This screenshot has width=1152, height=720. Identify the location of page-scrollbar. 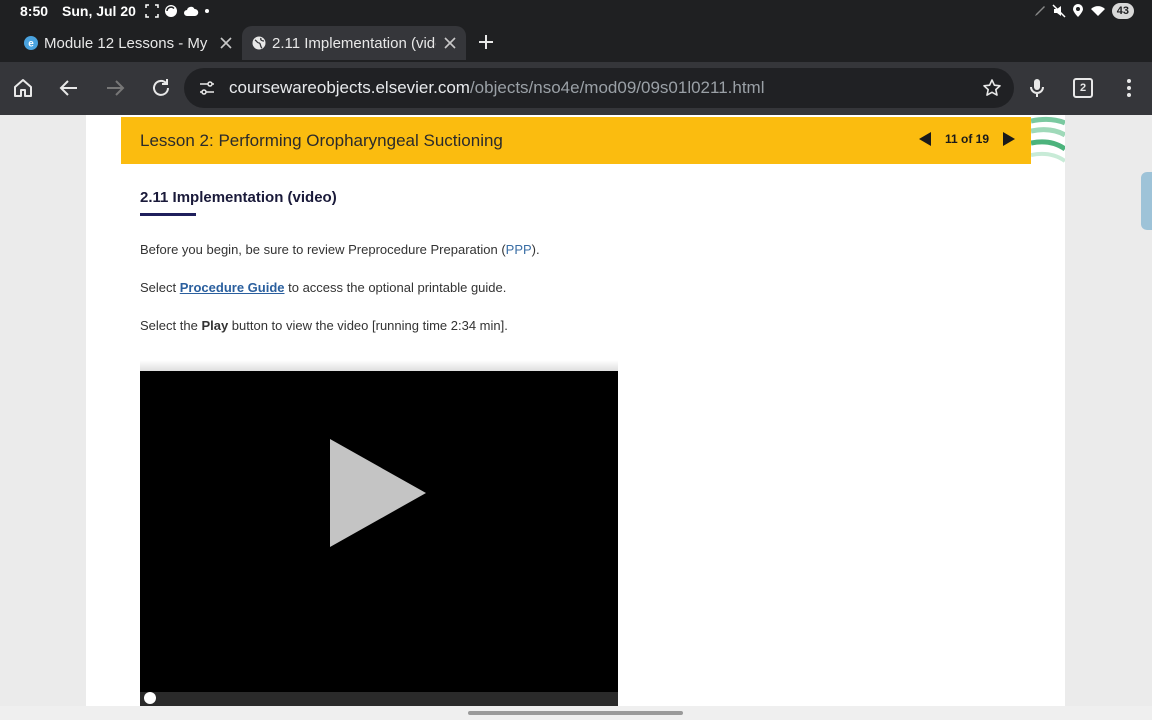
(1146, 201).